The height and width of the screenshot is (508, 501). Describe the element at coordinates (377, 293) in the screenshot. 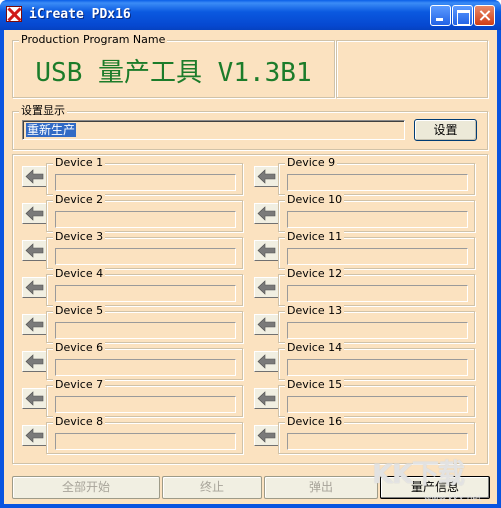

I see `device-12-status-field` at that location.